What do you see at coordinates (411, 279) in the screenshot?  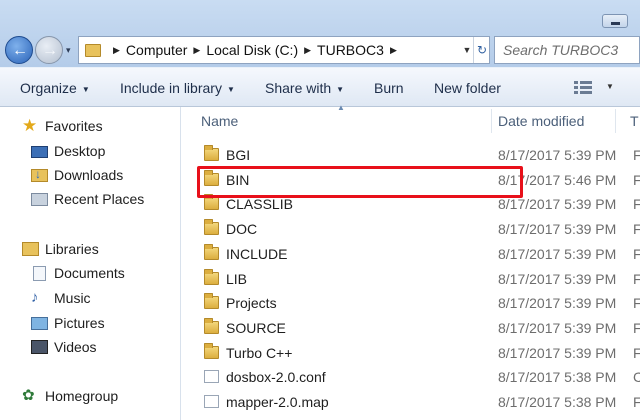 I see `table-row: LIB 8/17/2017 5:39 PM F` at bounding box center [411, 279].